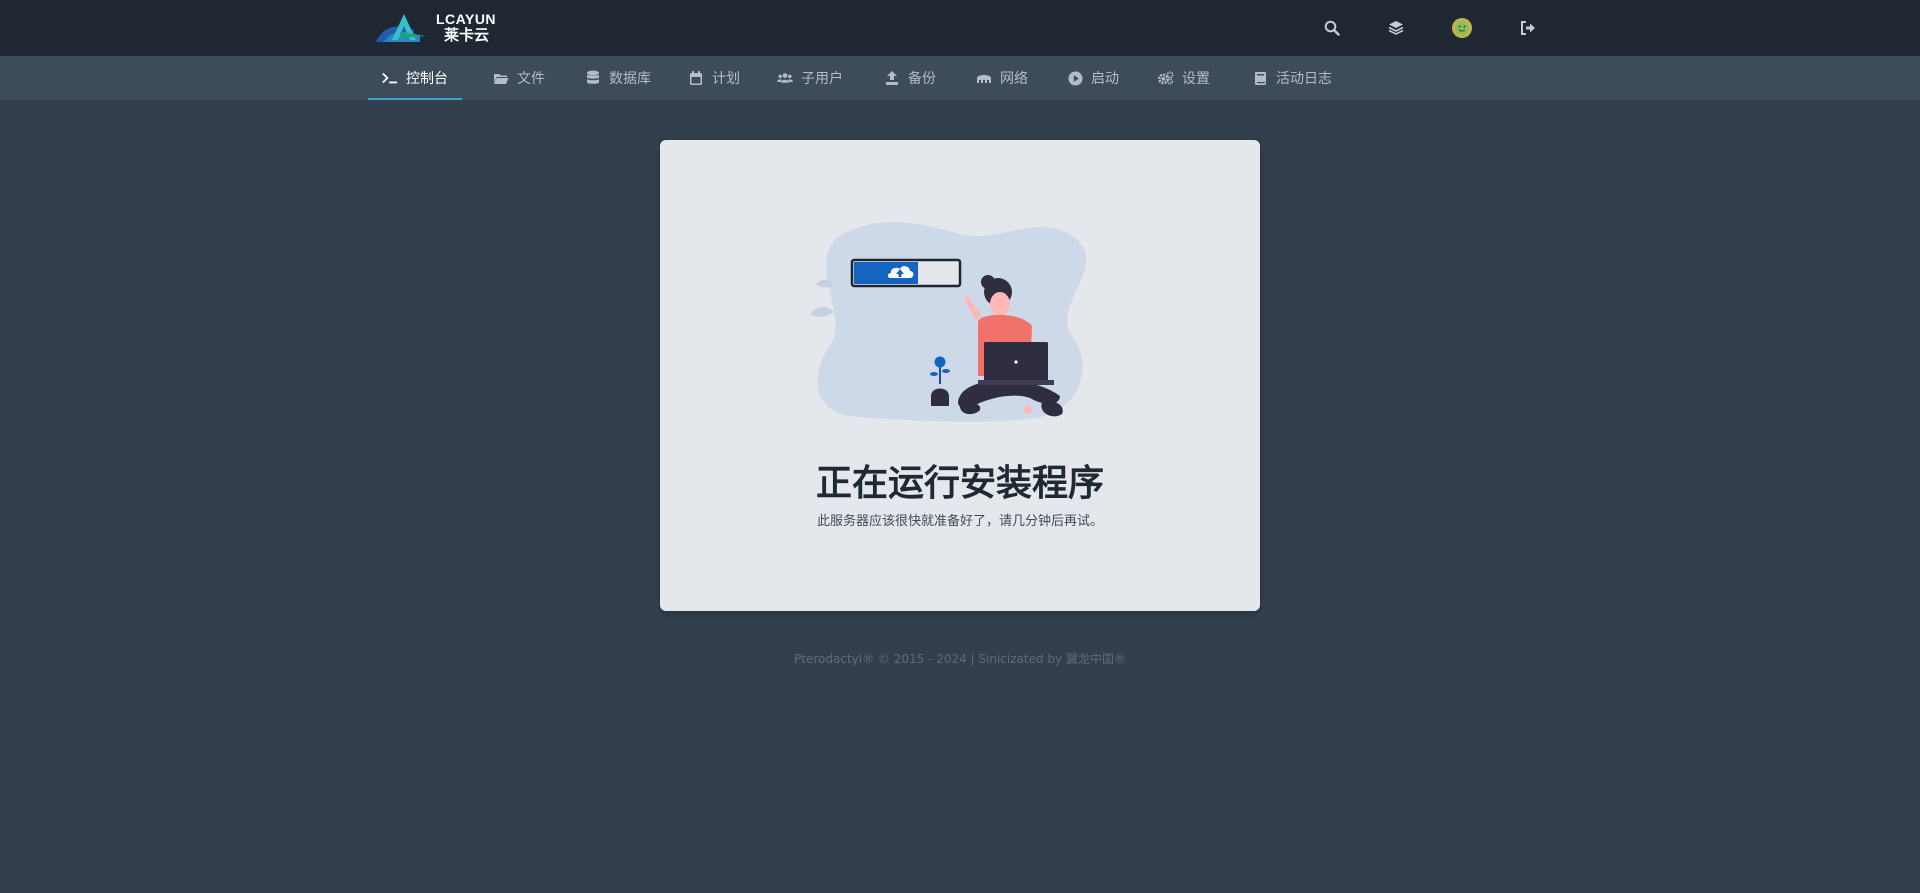  I want to click on users-icon, so click(785, 78).